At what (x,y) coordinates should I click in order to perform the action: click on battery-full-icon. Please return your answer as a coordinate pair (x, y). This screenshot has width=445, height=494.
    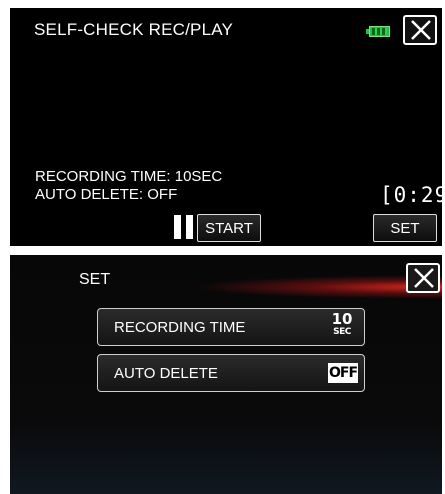
    Looking at the image, I should click on (378, 31).